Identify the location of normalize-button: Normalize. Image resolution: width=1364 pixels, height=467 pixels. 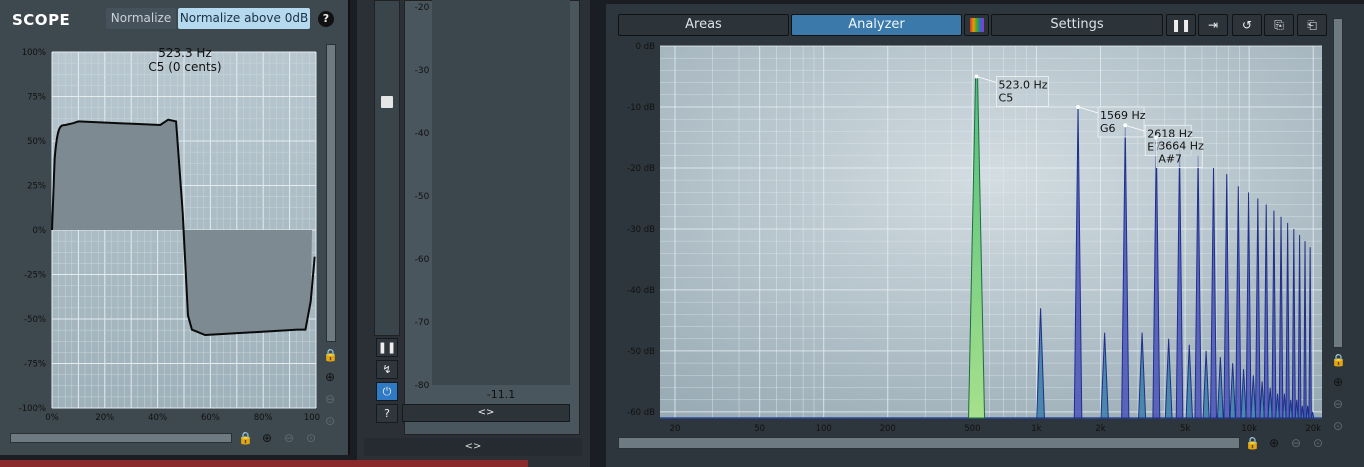
(141, 18).